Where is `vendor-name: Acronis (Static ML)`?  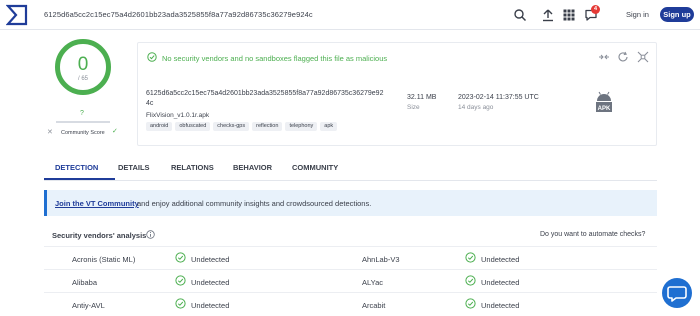 vendor-name: Acronis (Static ML) is located at coordinates (104, 259).